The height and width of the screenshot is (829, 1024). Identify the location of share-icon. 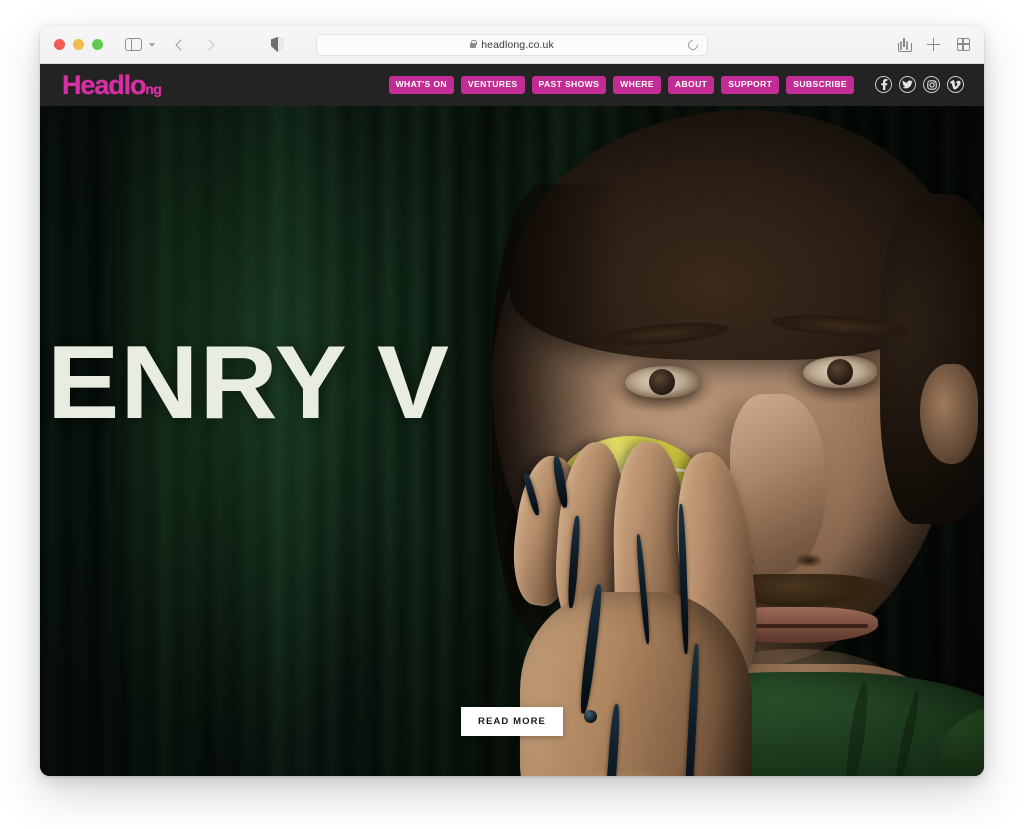
(905, 44).